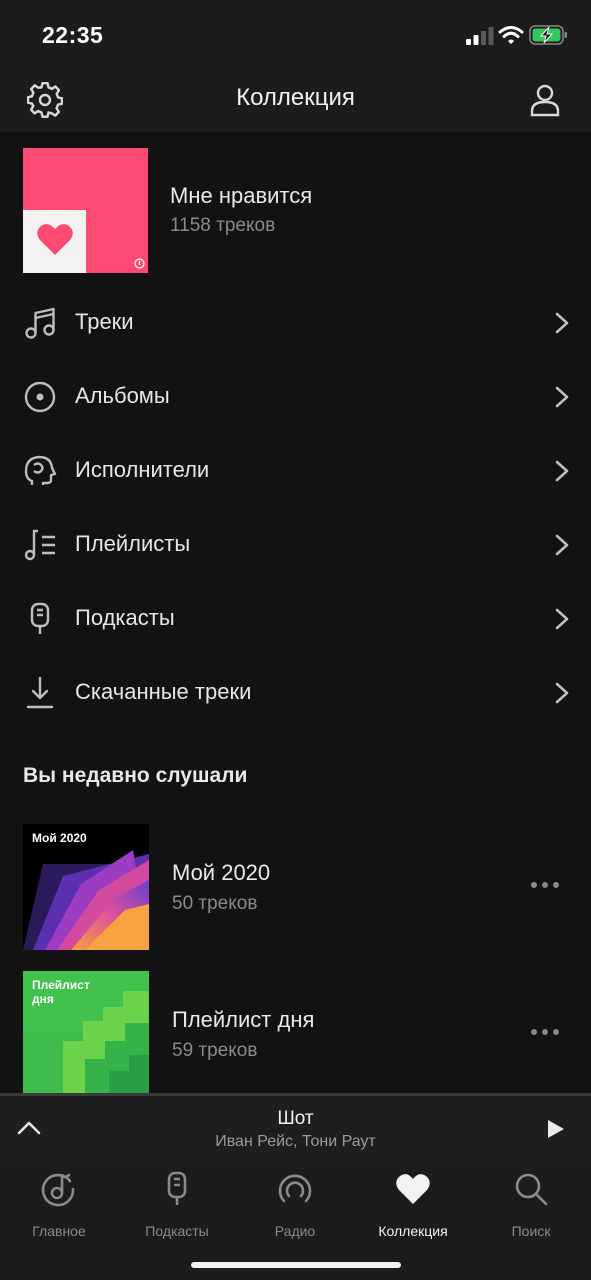 The image size is (591, 1280). I want to click on menu-label: Исполнители, so click(142, 469).